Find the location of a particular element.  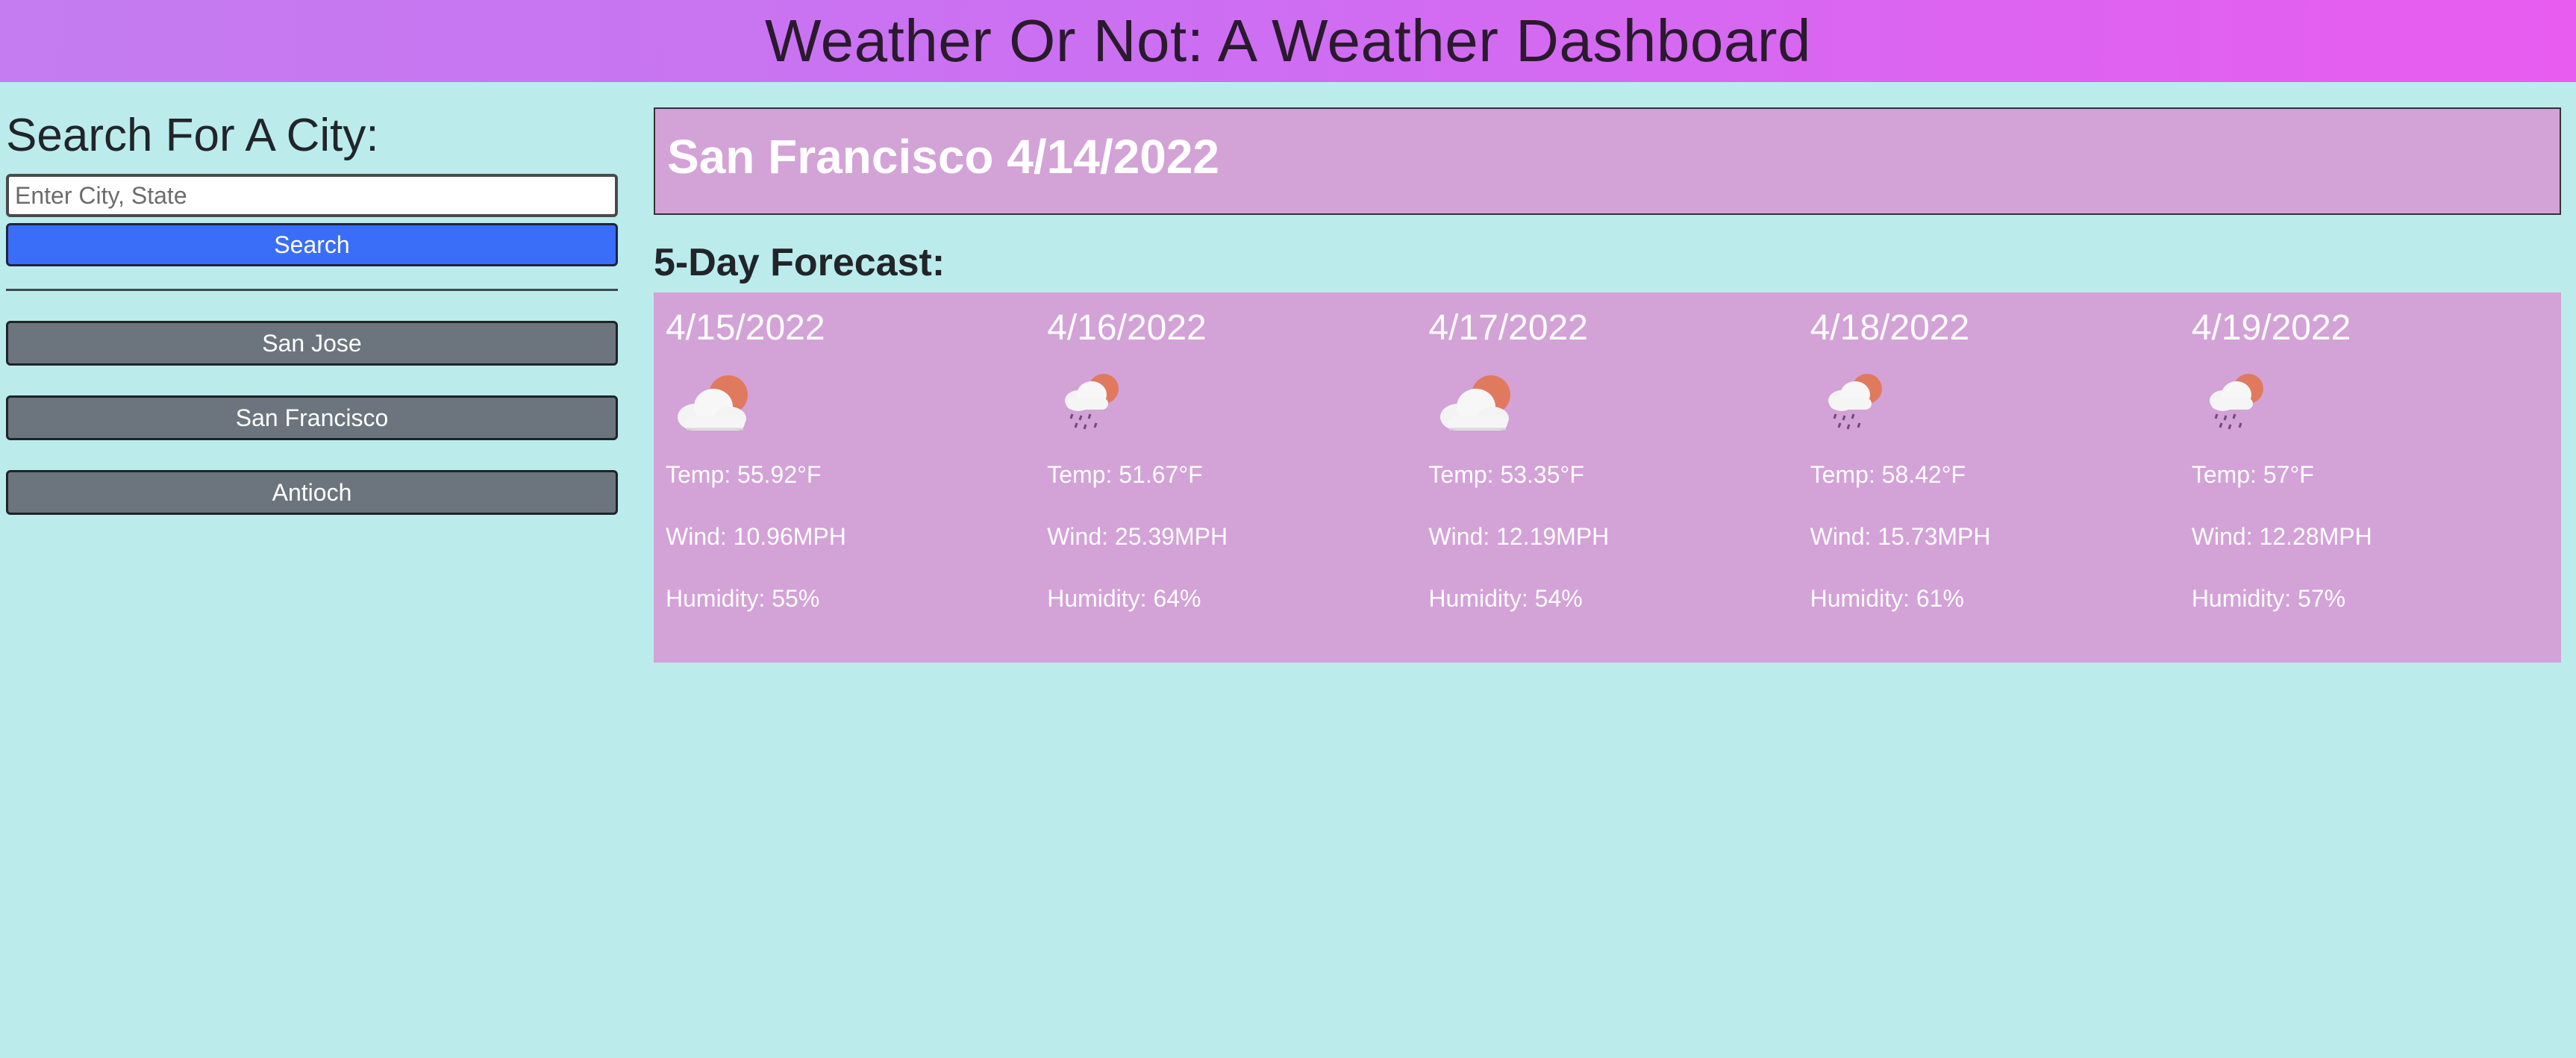

forecast-date: 4/17/2022 is located at coordinates (1508, 328).